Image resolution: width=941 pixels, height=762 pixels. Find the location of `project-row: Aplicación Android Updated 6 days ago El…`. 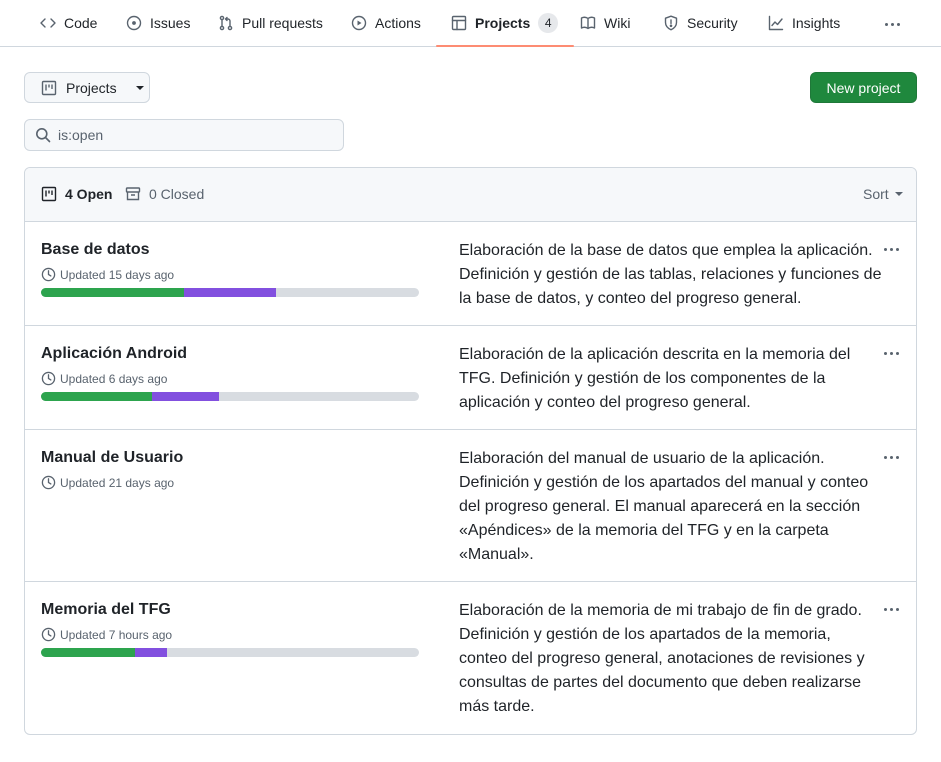

project-row: Aplicación Android Updated 6 days ago El… is located at coordinates (470, 378).